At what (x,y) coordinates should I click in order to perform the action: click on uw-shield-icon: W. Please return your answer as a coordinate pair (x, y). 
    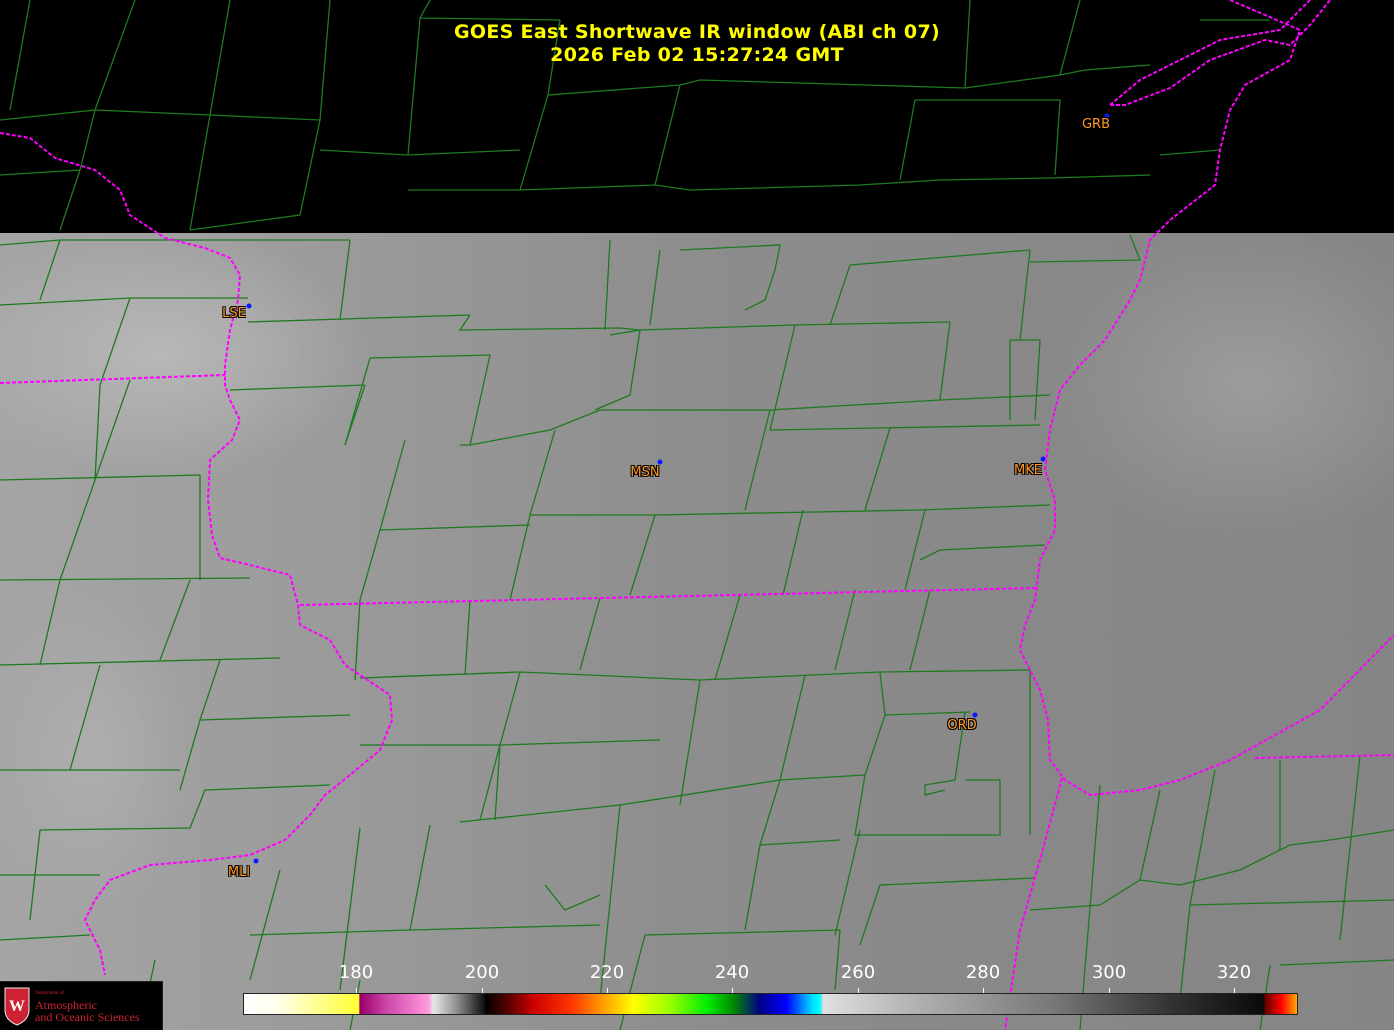
    Looking at the image, I should click on (17, 1006).